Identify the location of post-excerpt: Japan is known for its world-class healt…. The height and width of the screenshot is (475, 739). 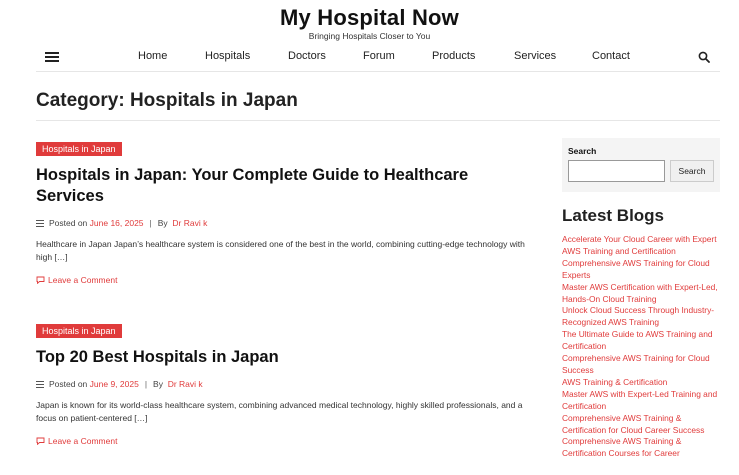
(279, 411).